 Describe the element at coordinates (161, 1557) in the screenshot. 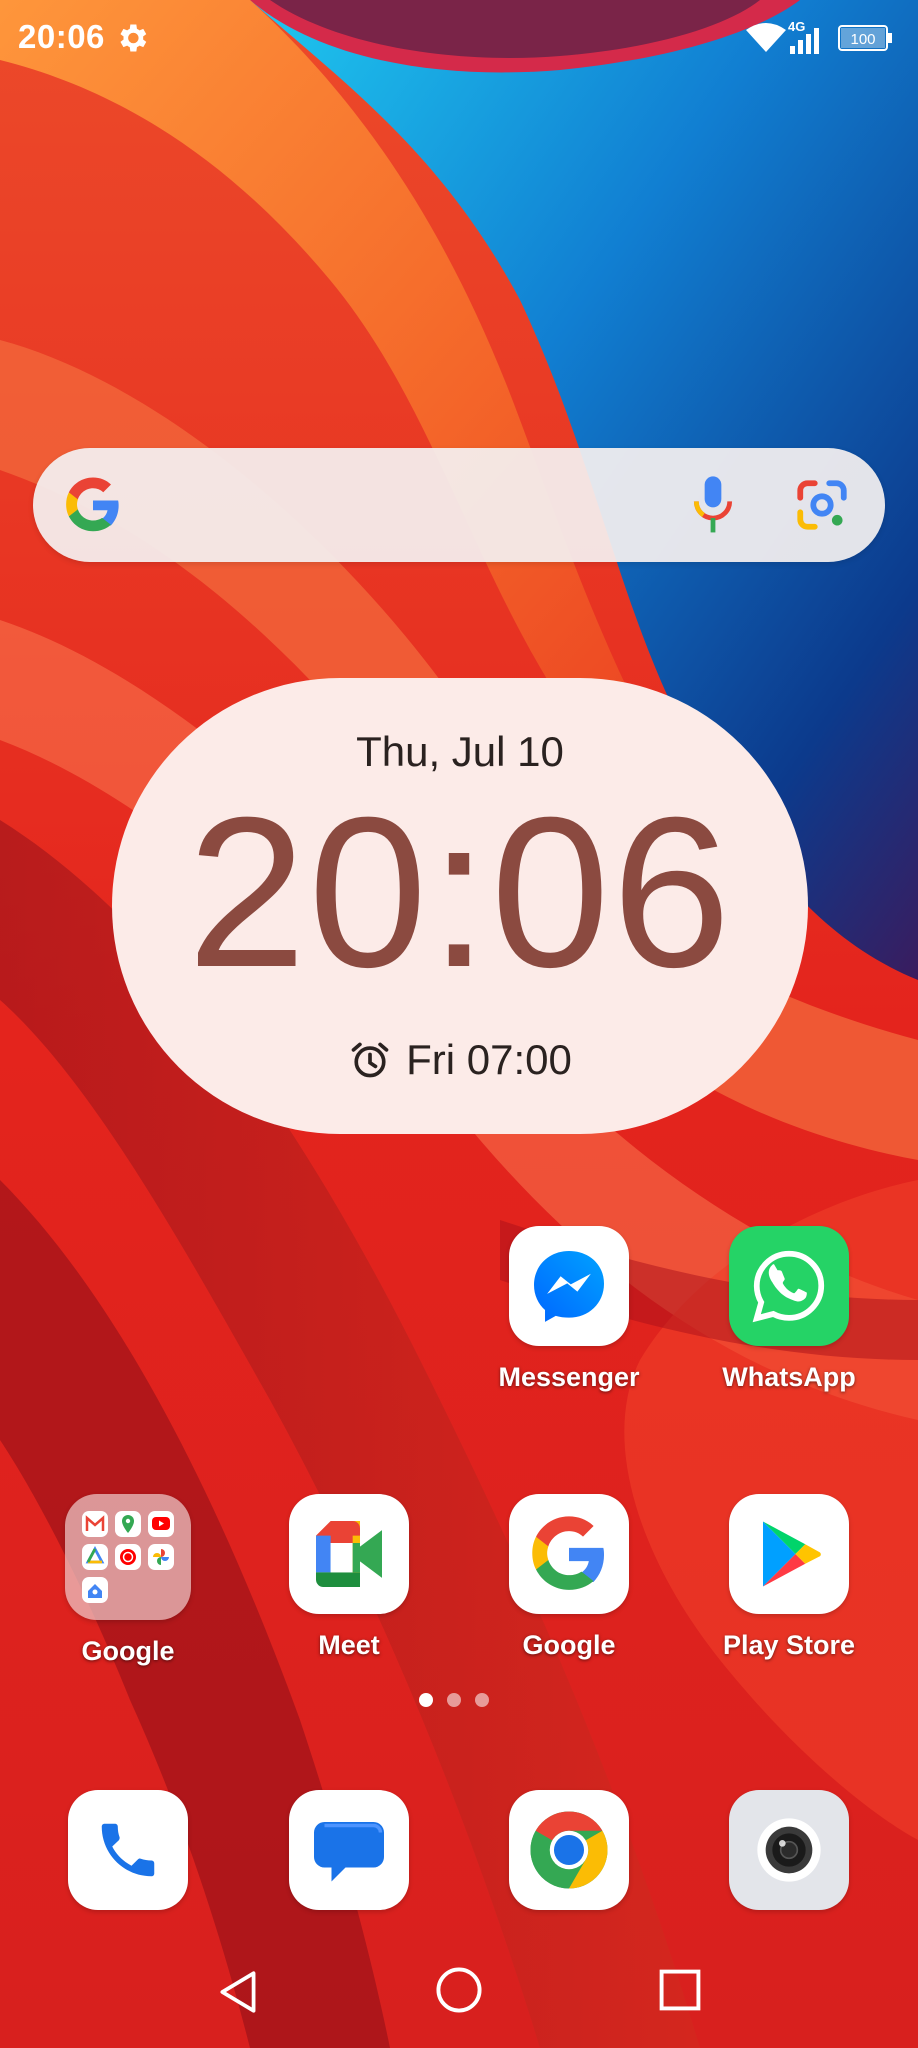

I see `photos-mini-icon` at that location.